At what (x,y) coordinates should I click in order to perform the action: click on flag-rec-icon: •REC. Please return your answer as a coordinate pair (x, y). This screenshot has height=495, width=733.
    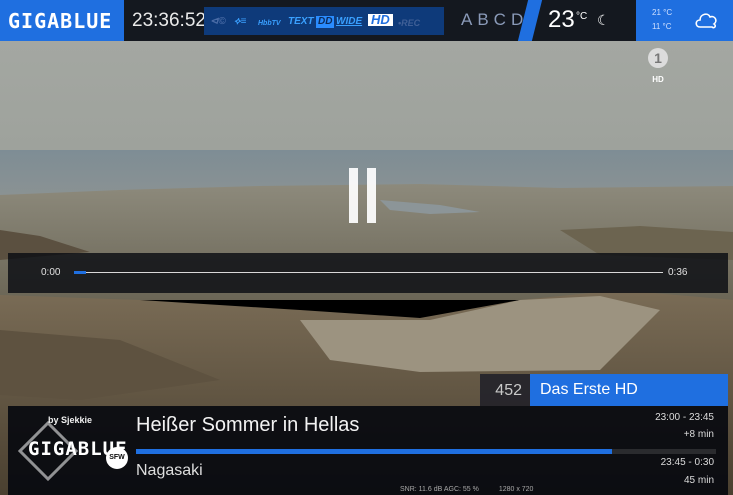
    Looking at the image, I should click on (409, 23).